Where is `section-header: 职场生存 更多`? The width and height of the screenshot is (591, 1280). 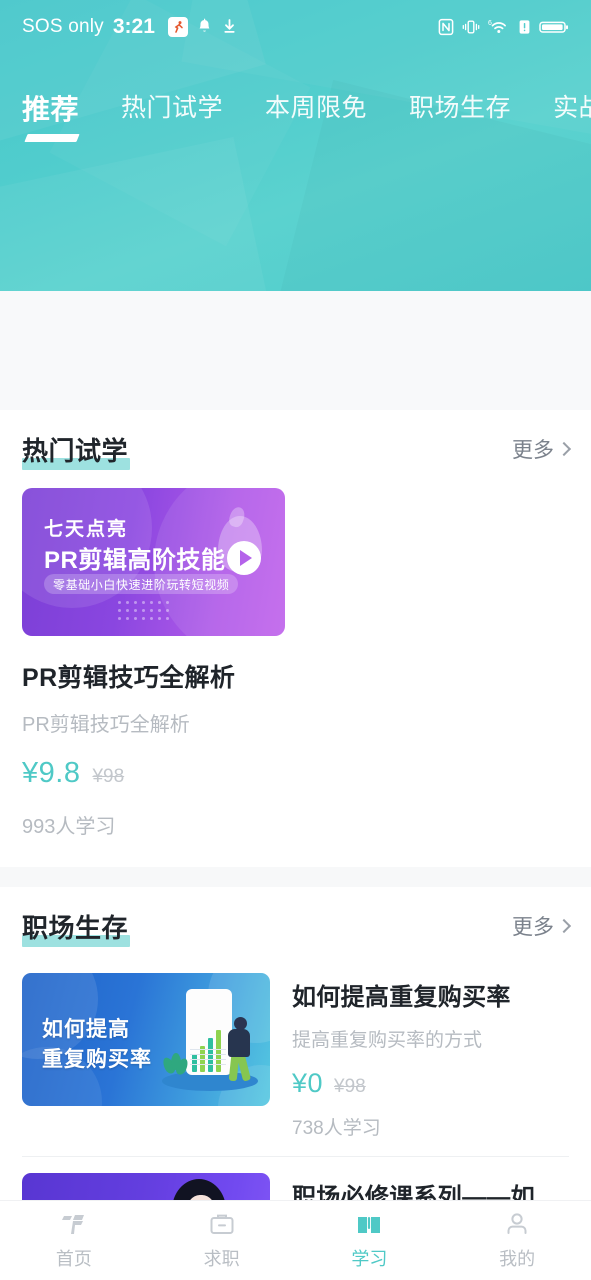 section-header: 职场生存 更多 is located at coordinates (297, 926).